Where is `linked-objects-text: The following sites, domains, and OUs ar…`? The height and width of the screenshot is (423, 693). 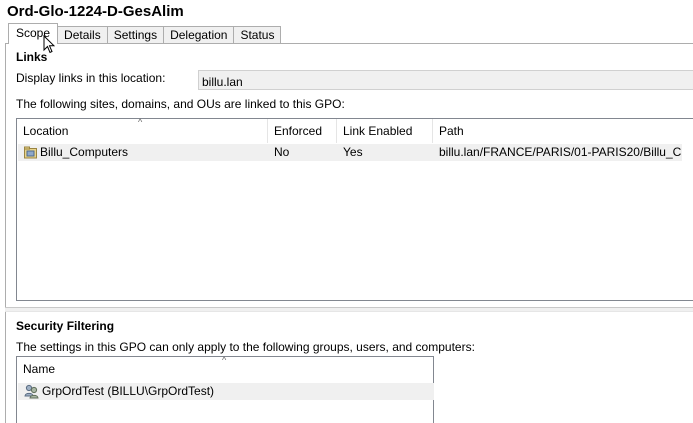
linked-objects-text: The following sites, domains, and OUs ar… is located at coordinates (180, 104).